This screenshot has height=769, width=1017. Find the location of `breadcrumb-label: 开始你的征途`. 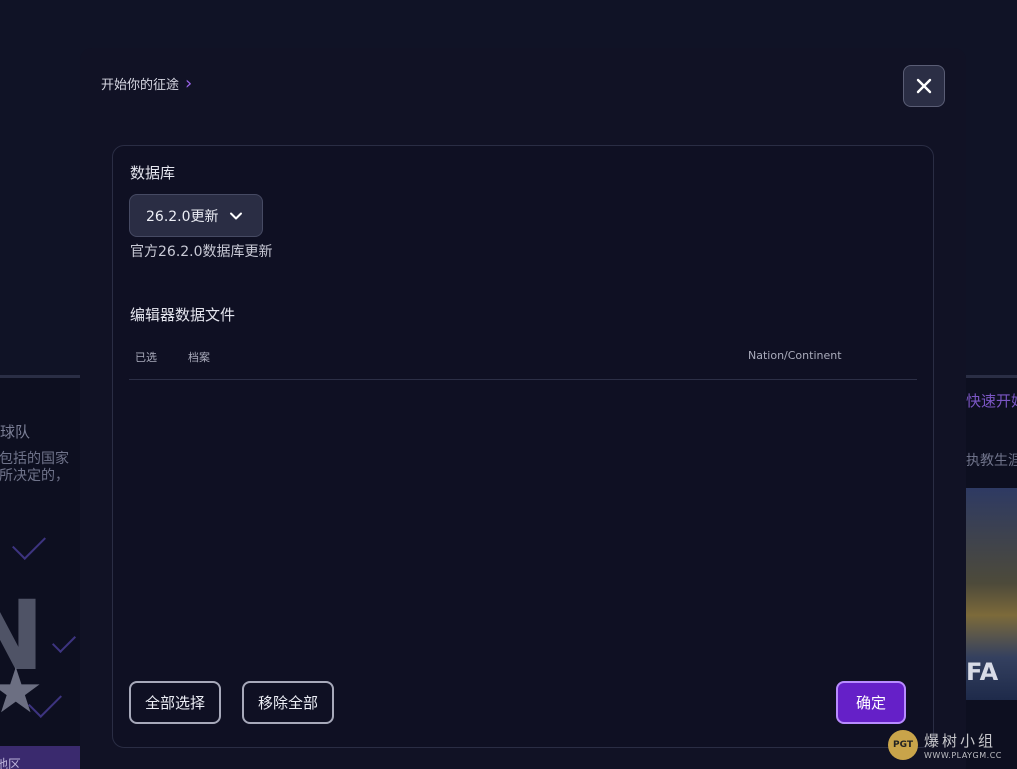

breadcrumb-label: 开始你的征途 is located at coordinates (140, 85).